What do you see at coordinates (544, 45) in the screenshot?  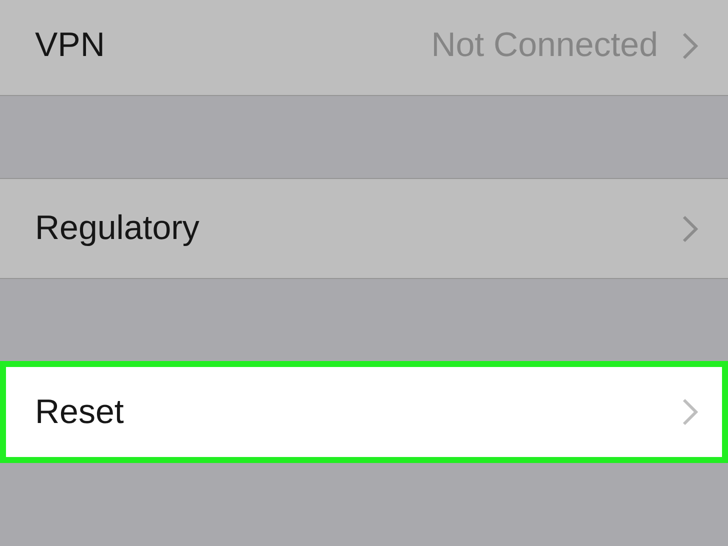 I see `row-value: Not Connected` at bounding box center [544, 45].